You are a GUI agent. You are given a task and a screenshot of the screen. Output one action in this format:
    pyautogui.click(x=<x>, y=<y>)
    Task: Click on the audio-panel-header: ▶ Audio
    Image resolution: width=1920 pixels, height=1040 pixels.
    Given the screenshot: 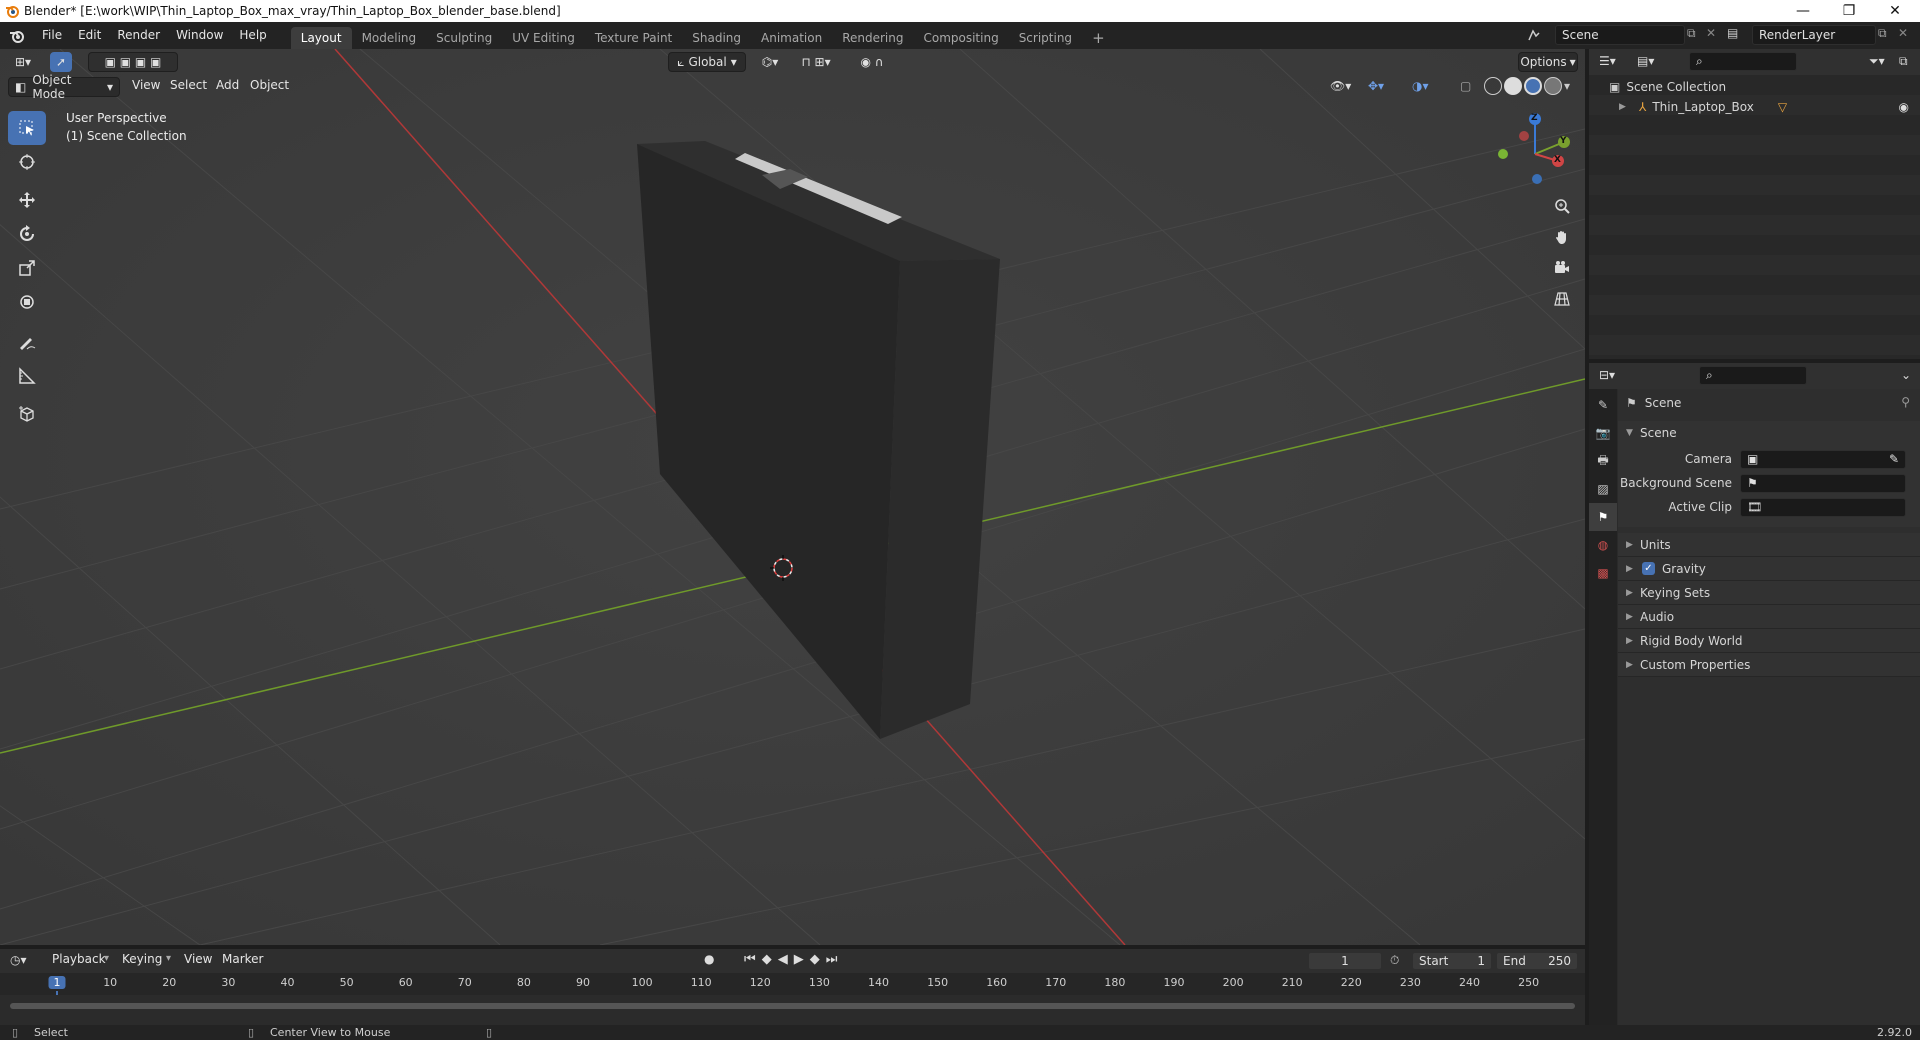 What is the action you would take?
    pyautogui.click(x=1769, y=617)
    